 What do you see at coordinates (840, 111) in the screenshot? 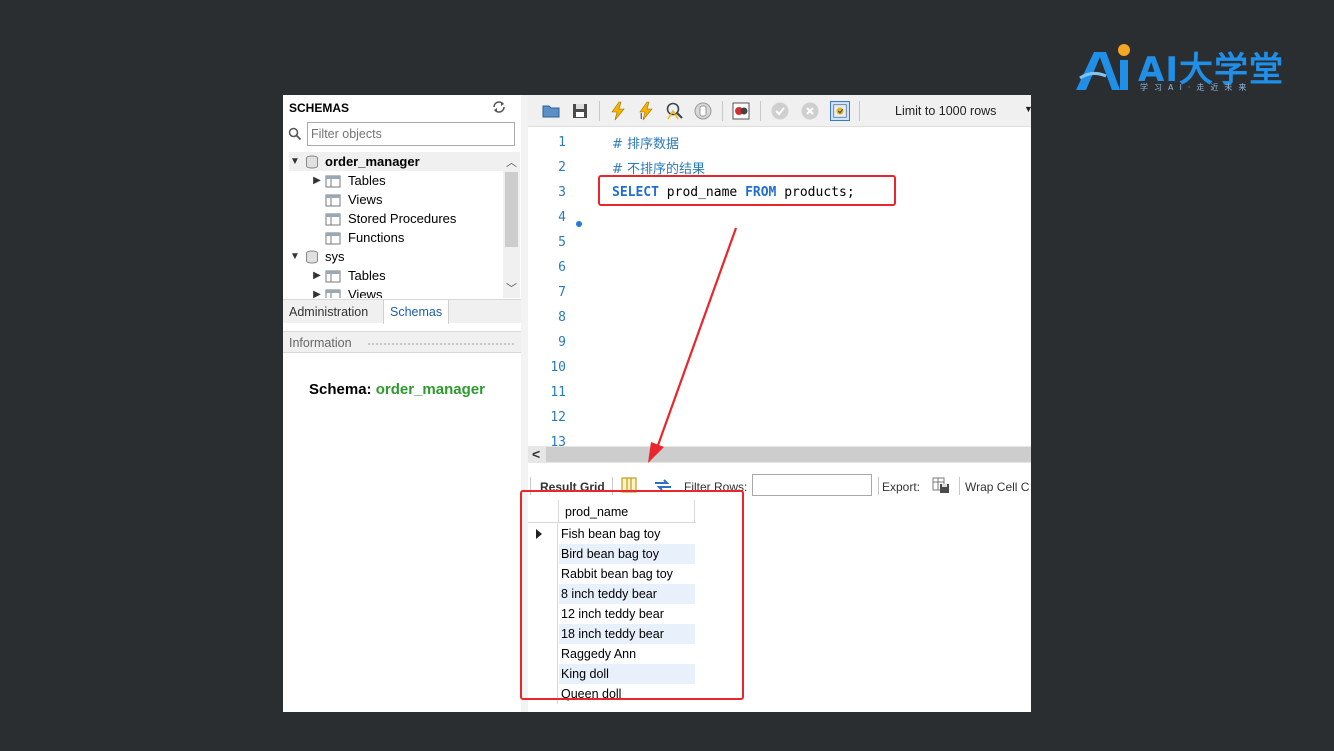
I see `autocommit-icon` at bounding box center [840, 111].